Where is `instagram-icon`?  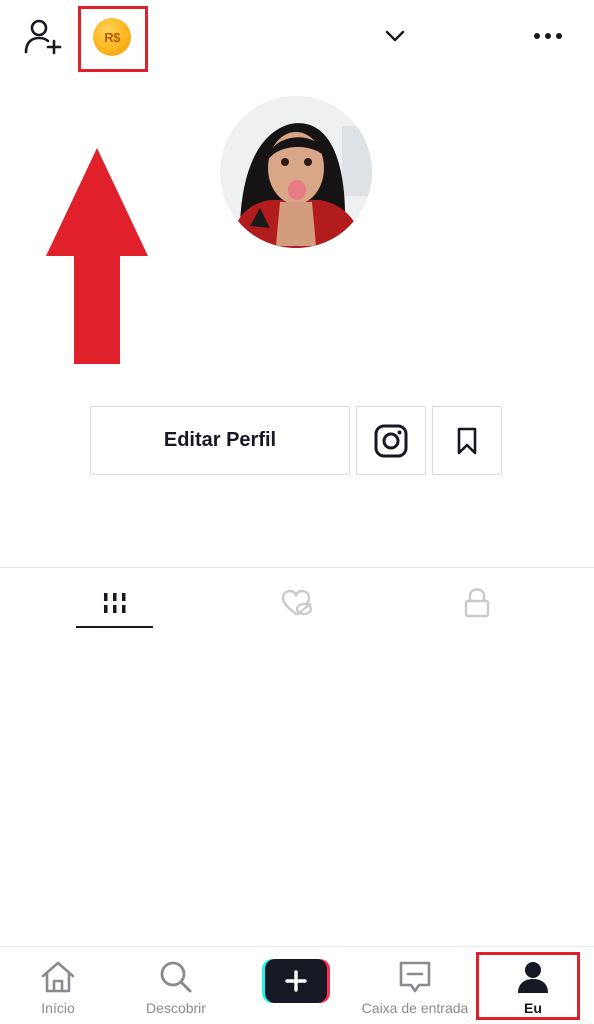
instagram-icon is located at coordinates (391, 440).